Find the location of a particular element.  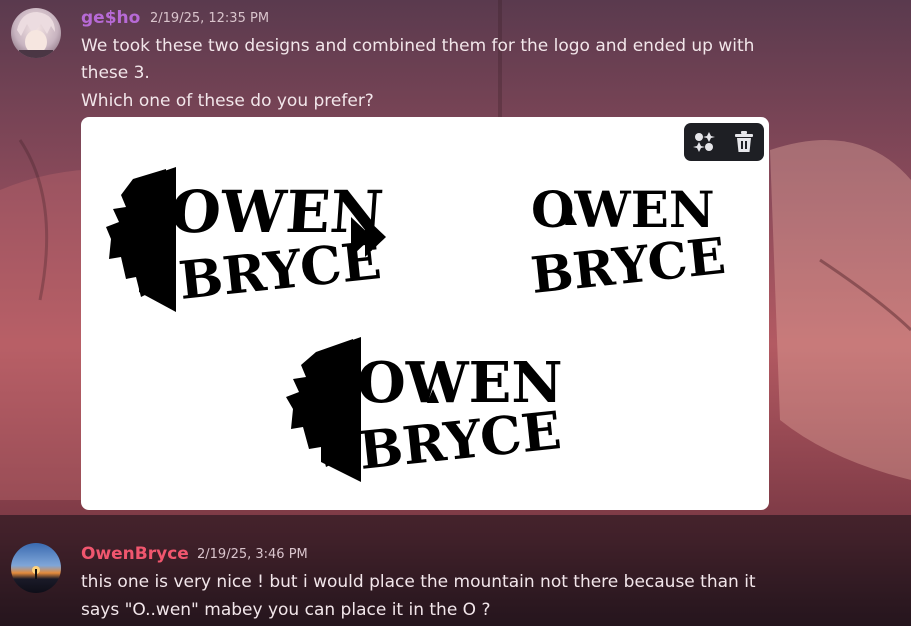

sparkle-edit-icon is located at coordinates (704, 142).